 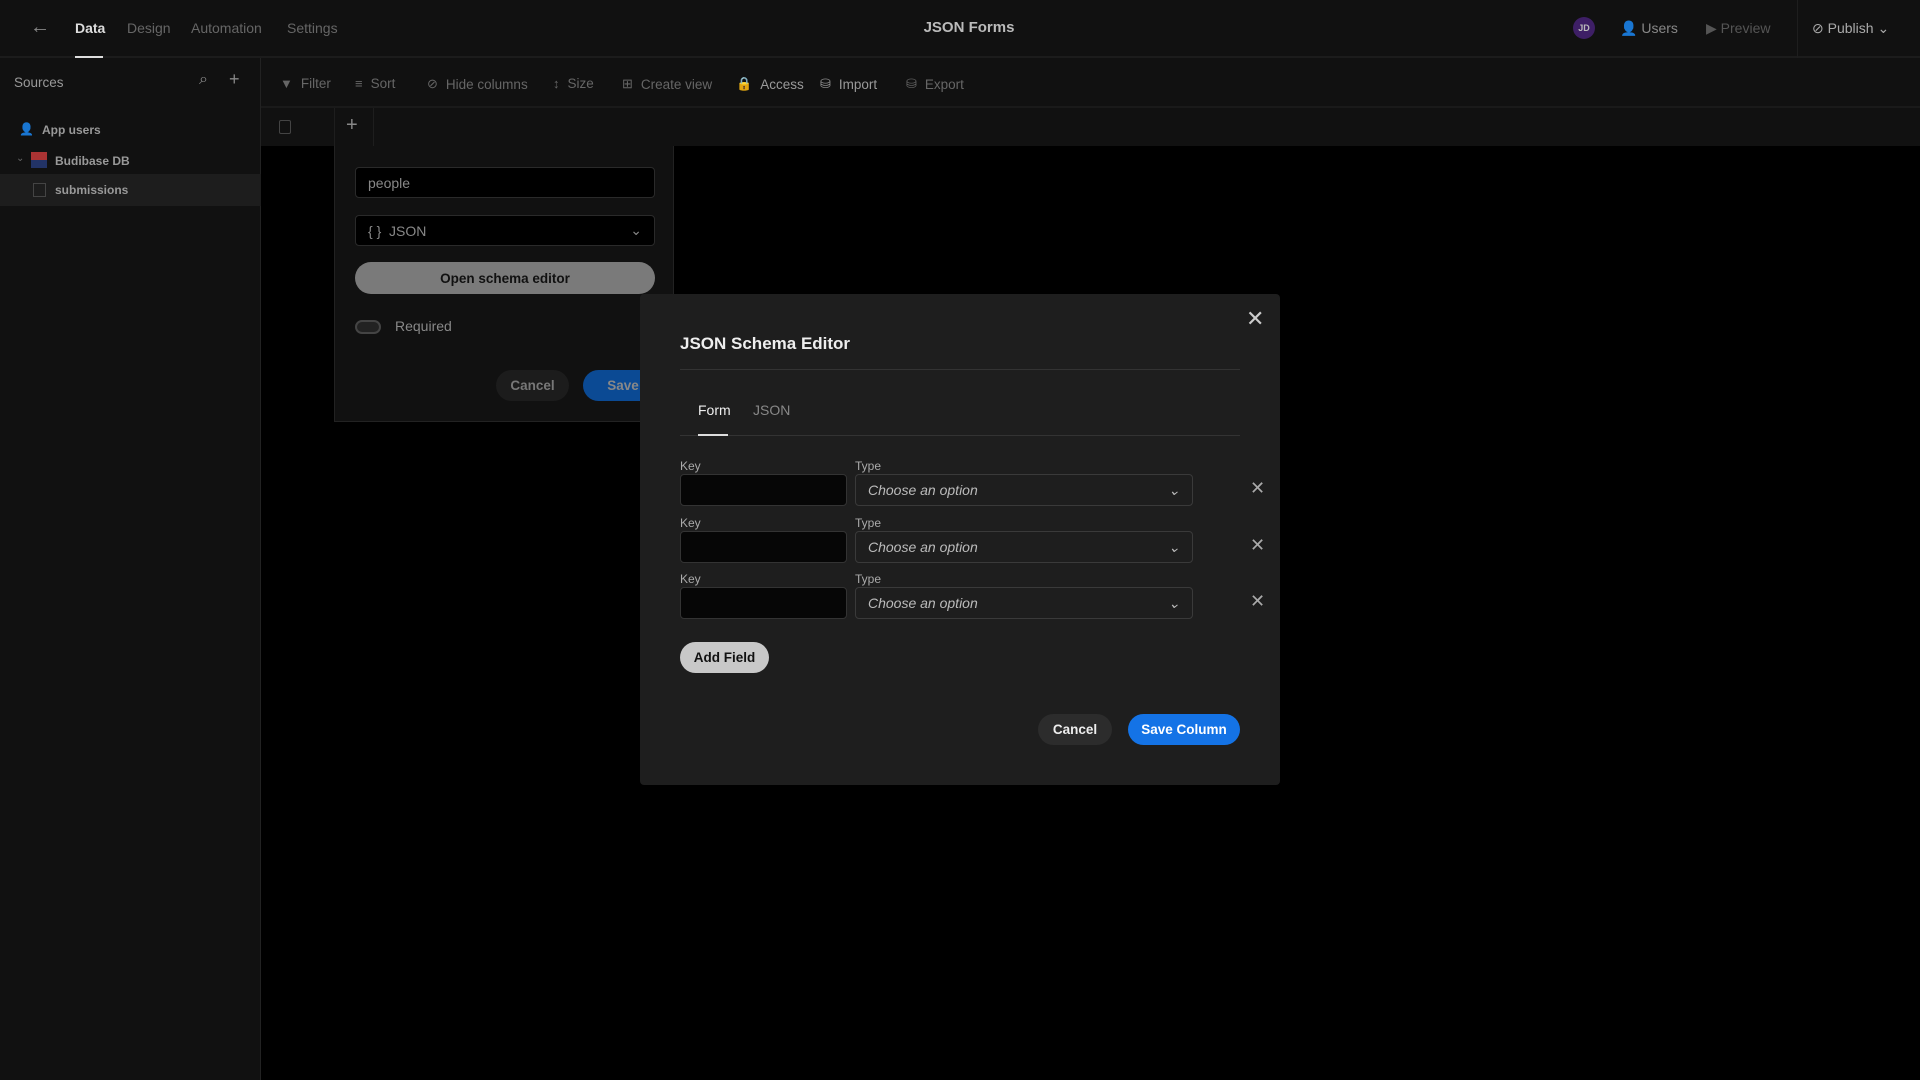 What do you see at coordinates (1090, 127) in the screenshot?
I see `grid-header: +` at bounding box center [1090, 127].